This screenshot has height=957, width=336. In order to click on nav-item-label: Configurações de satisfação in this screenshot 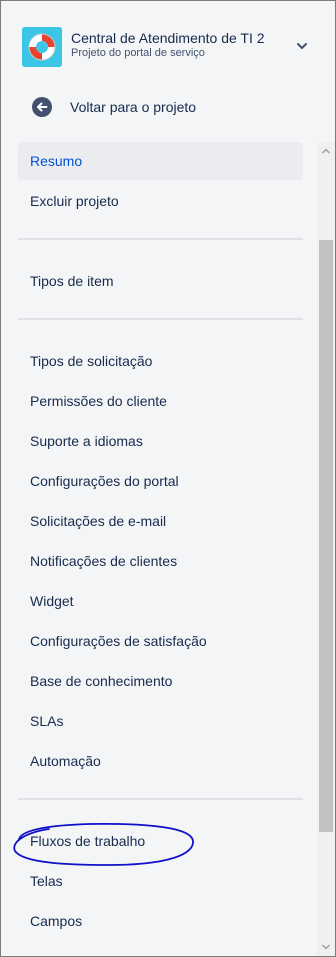, I will do `click(118, 641)`.